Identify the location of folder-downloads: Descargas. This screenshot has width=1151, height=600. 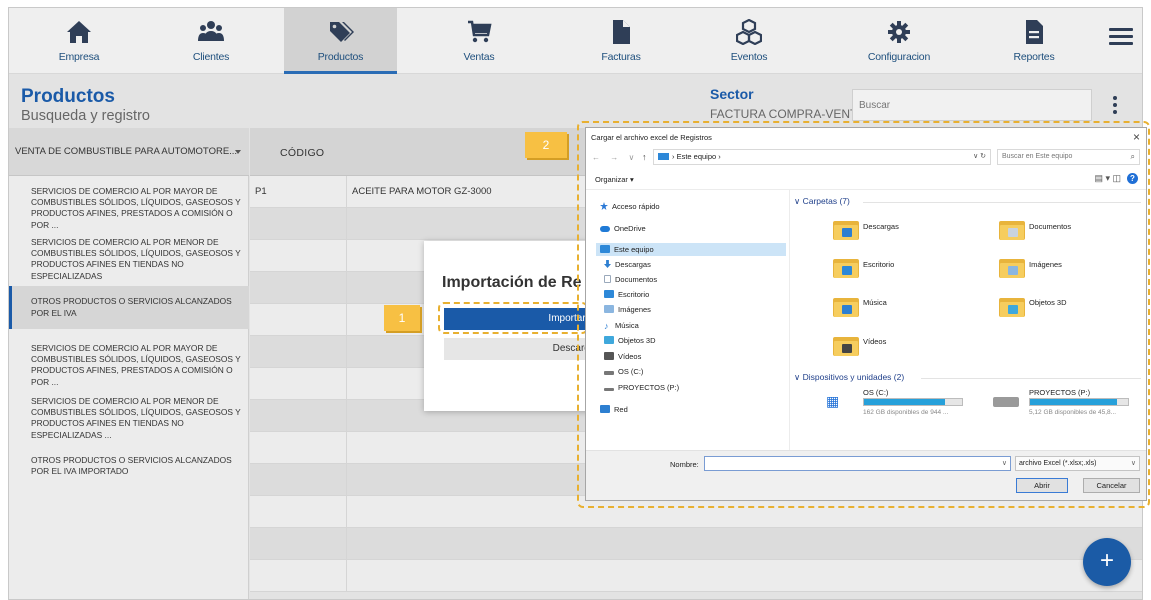
(881, 226).